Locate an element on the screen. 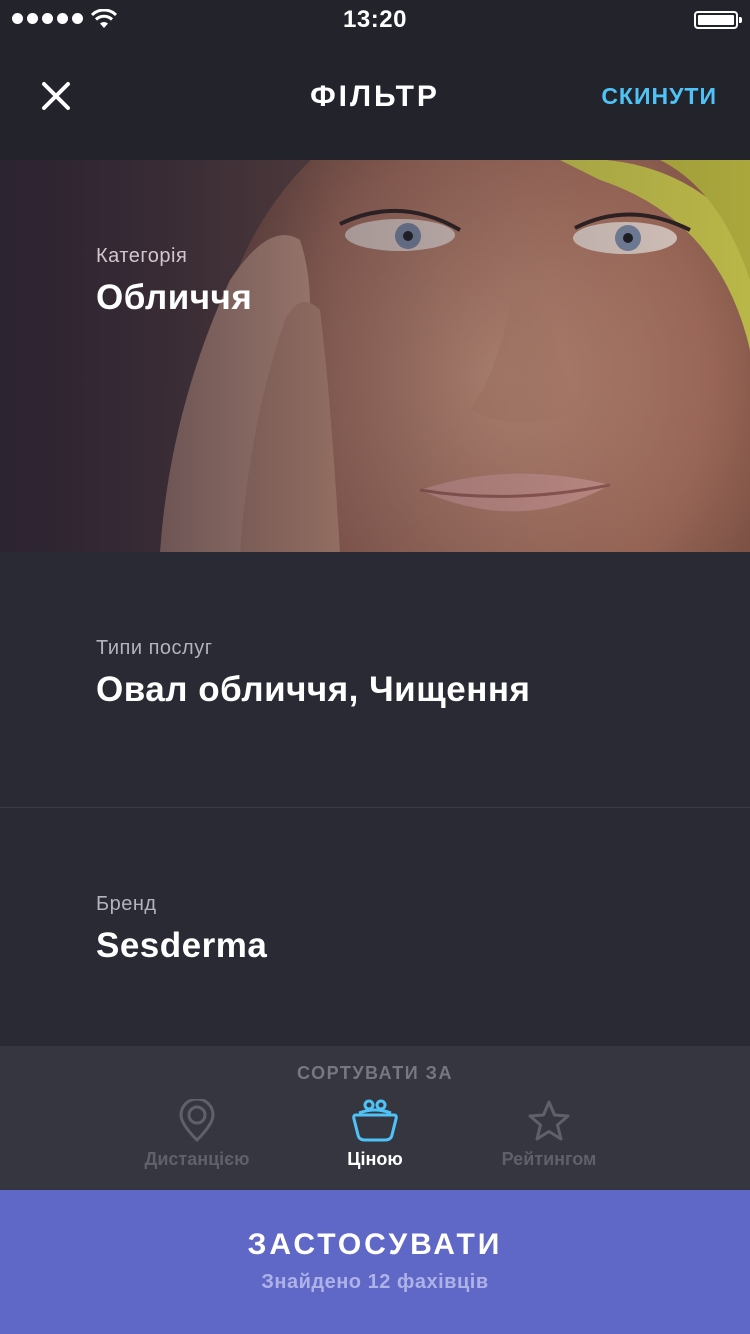  results-count: Знайдено 12 фахівців is located at coordinates (375, 1282).